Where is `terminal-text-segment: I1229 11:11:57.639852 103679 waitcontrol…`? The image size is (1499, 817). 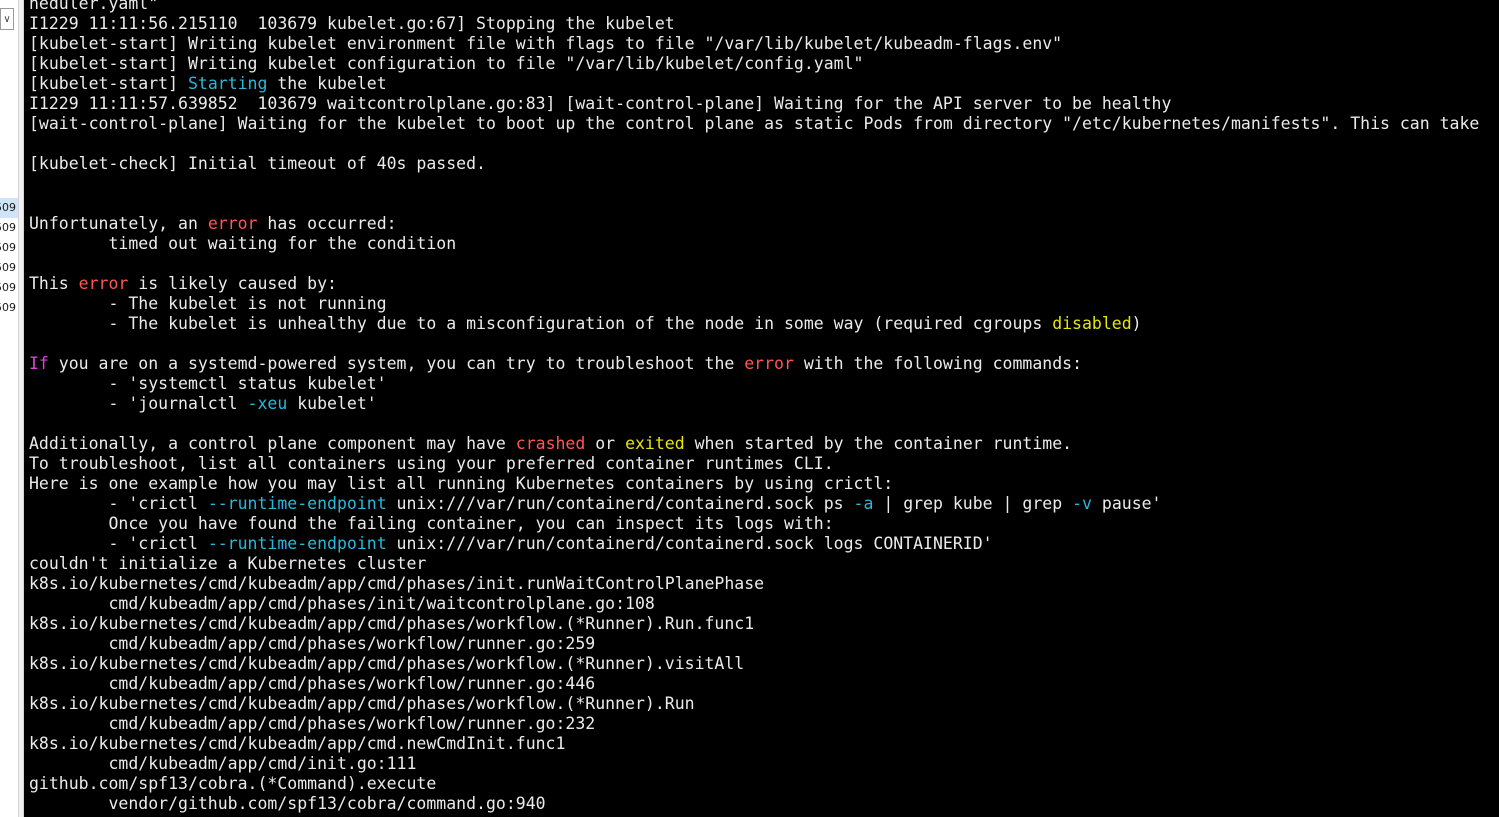
terminal-text-segment: I1229 11:11:57.639852 103679 waitcontrol… is located at coordinates (600, 103).